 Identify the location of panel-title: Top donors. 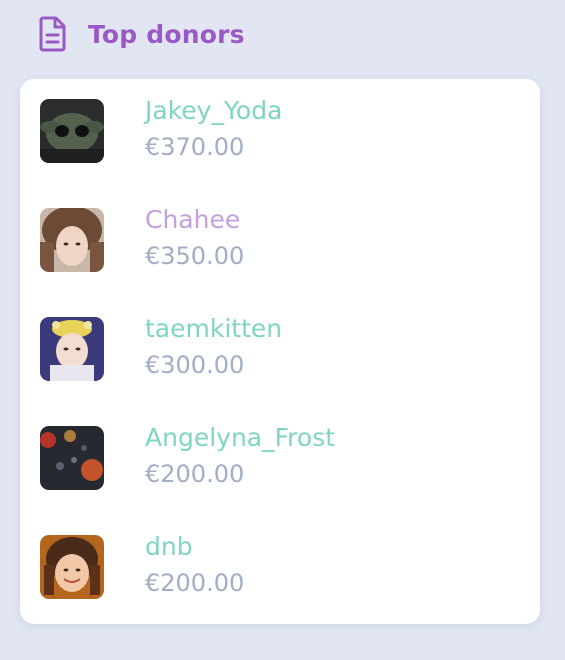
(166, 34).